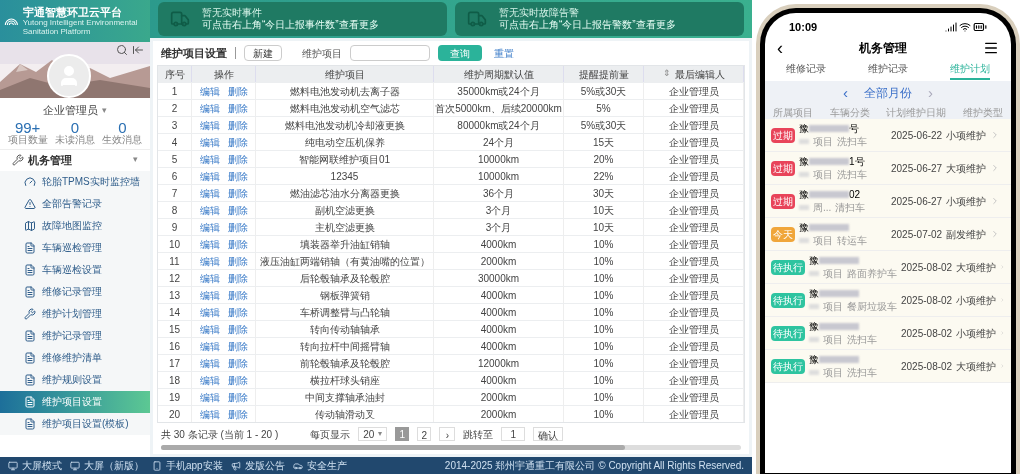 The width and height of the screenshot is (1024, 474). Describe the element at coordinates (888, 168) in the screenshot. I see `plan-row: 过期 豫 1号 项目 洗扫车 2025-06-27 大项维护` at that location.